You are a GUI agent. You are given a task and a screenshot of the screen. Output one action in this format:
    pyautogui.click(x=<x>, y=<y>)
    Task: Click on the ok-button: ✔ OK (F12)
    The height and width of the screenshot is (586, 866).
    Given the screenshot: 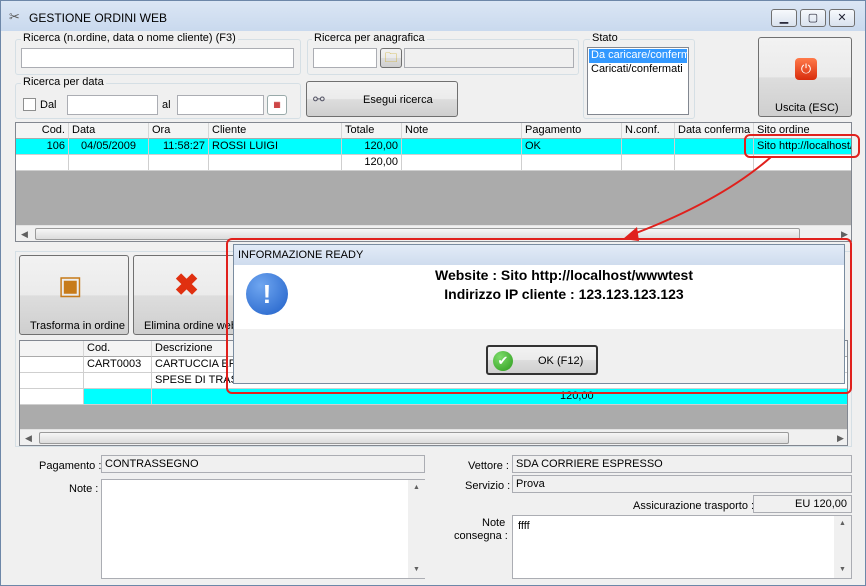 What is the action you would take?
    pyautogui.click(x=542, y=360)
    